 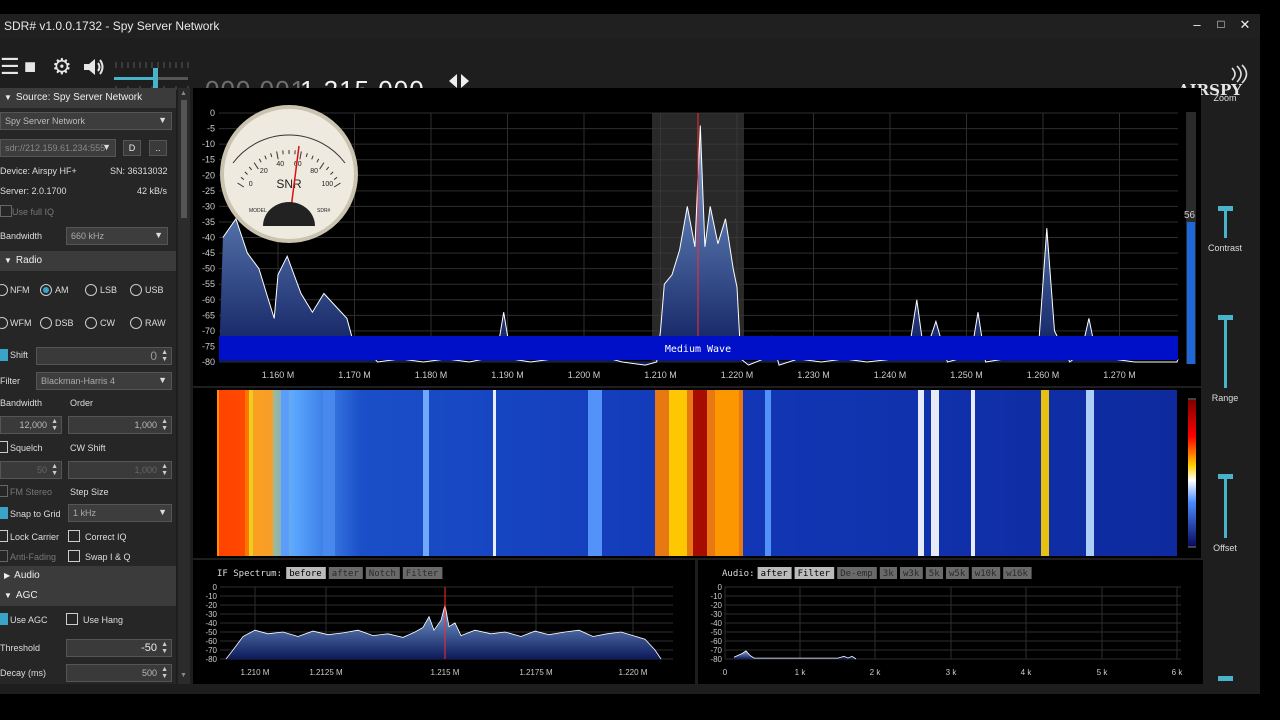 What do you see at coordinates (4, 355) in the screenshot?
I see `shift-checkbox` at bounding box center [4, 355].